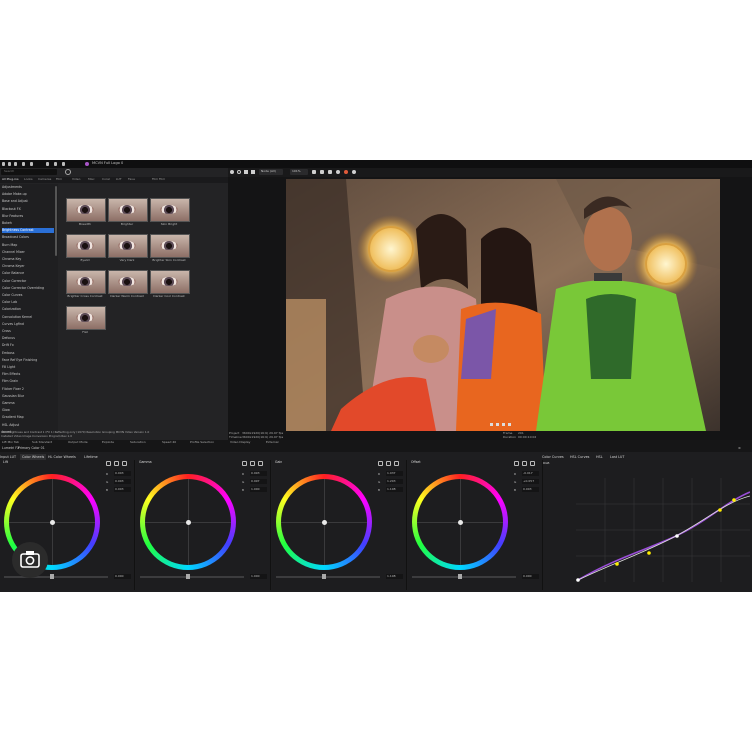 Image resolution: width=752 pixels, height=752 pixels. Describe the element at coordinates (314, 172) in the screenshot. I see `fit-icon` at that location.